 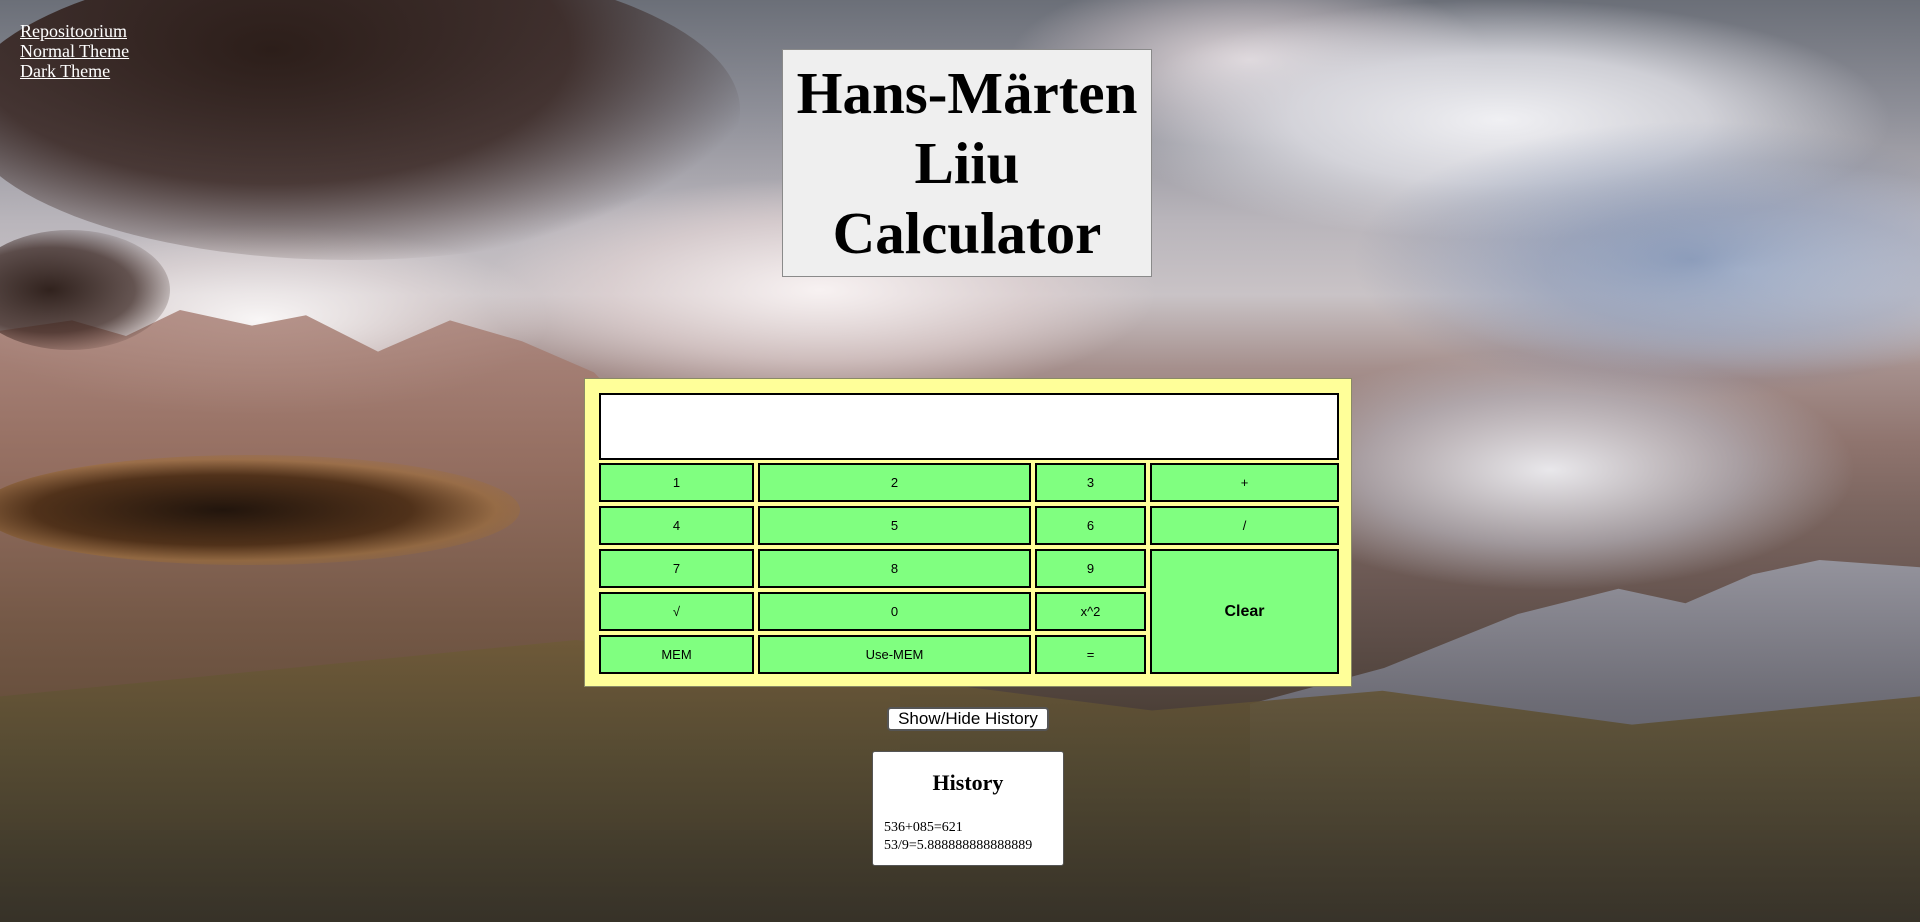 I want to click on page-title-line3: Calculator, so click(x=967, y=233).